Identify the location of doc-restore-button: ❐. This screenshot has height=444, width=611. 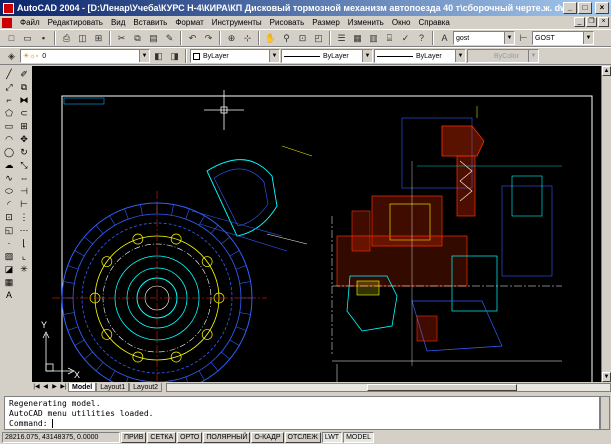
(591, 22).